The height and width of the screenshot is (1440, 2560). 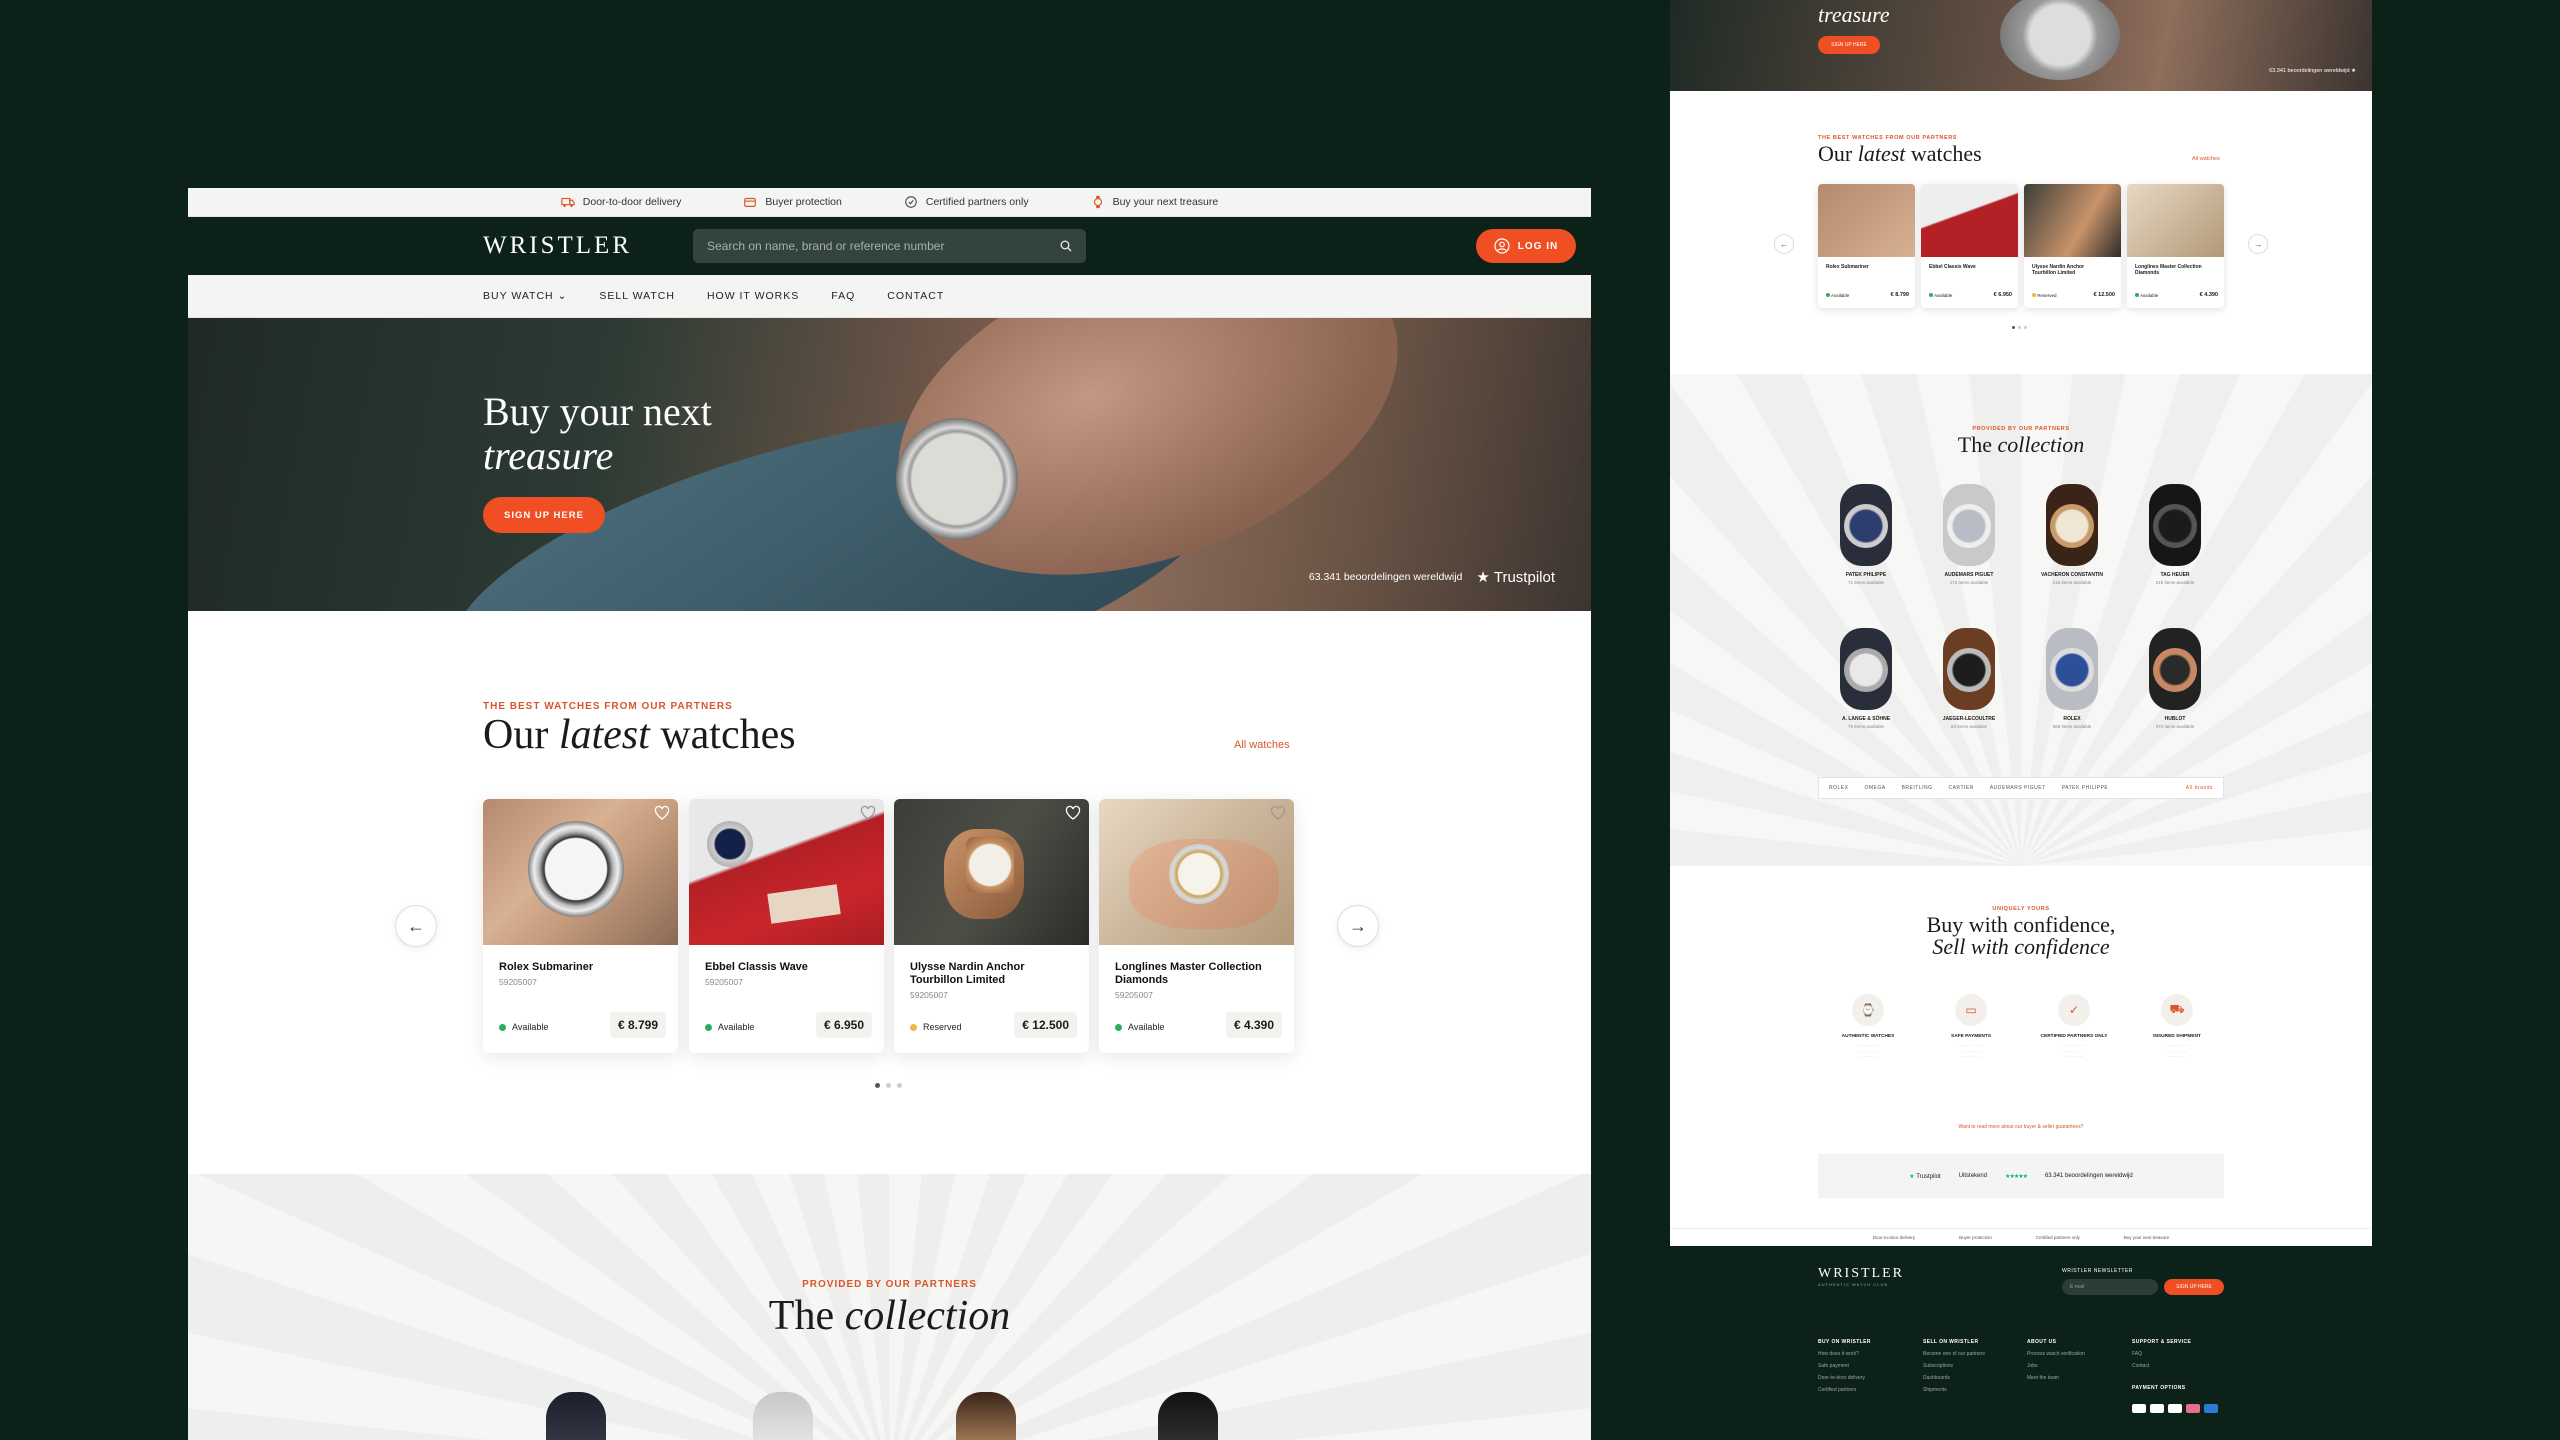 I want to click on footer-link: Safe payment, so click(x=1844, y=1366).